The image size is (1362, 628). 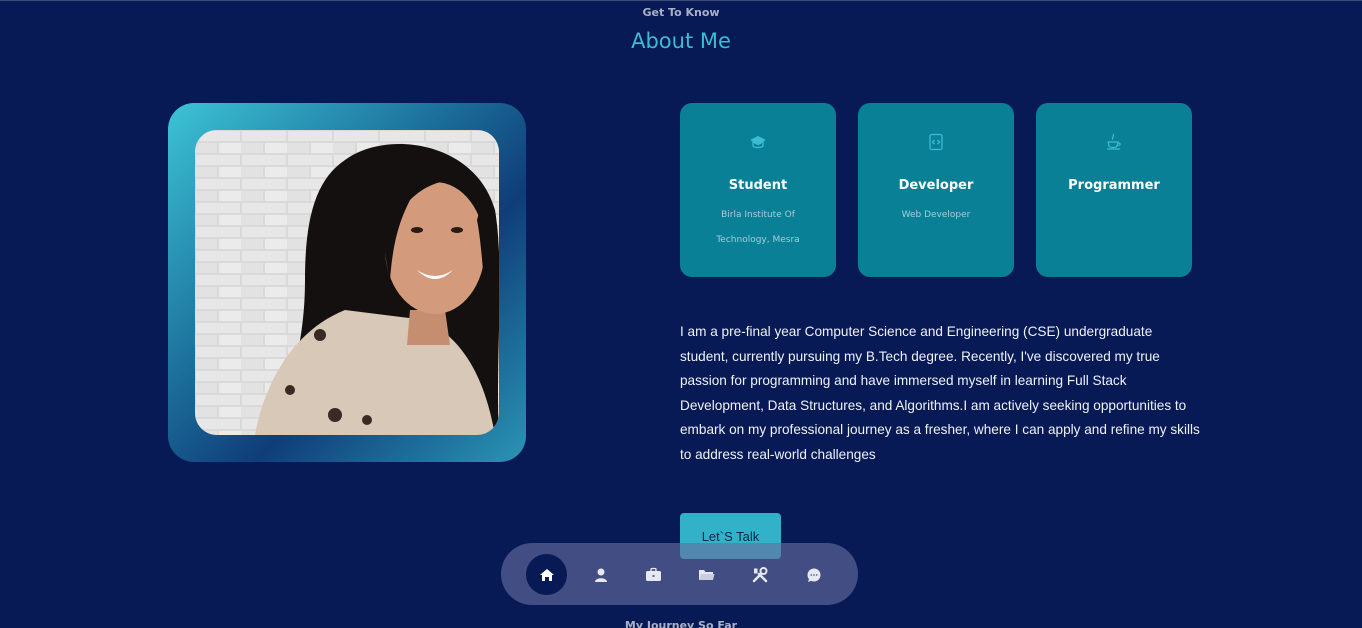 I want to click on card-developer: Developer Web Developer, so click(x=936, y=190).